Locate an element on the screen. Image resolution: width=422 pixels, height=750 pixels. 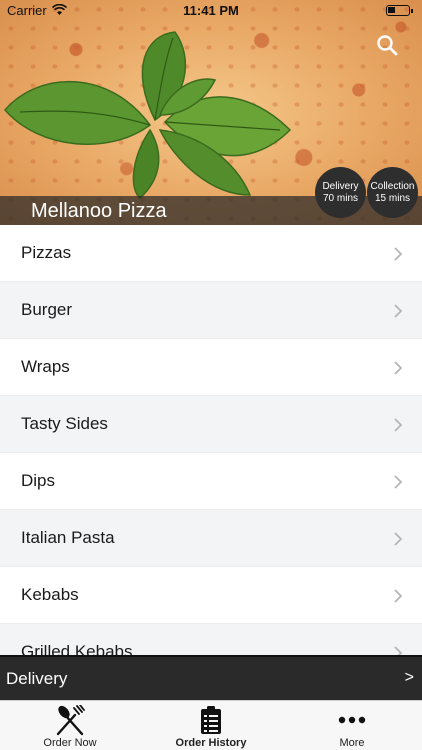
delivery-mode-bar: Delivery > is located at coordinates (211, 677).